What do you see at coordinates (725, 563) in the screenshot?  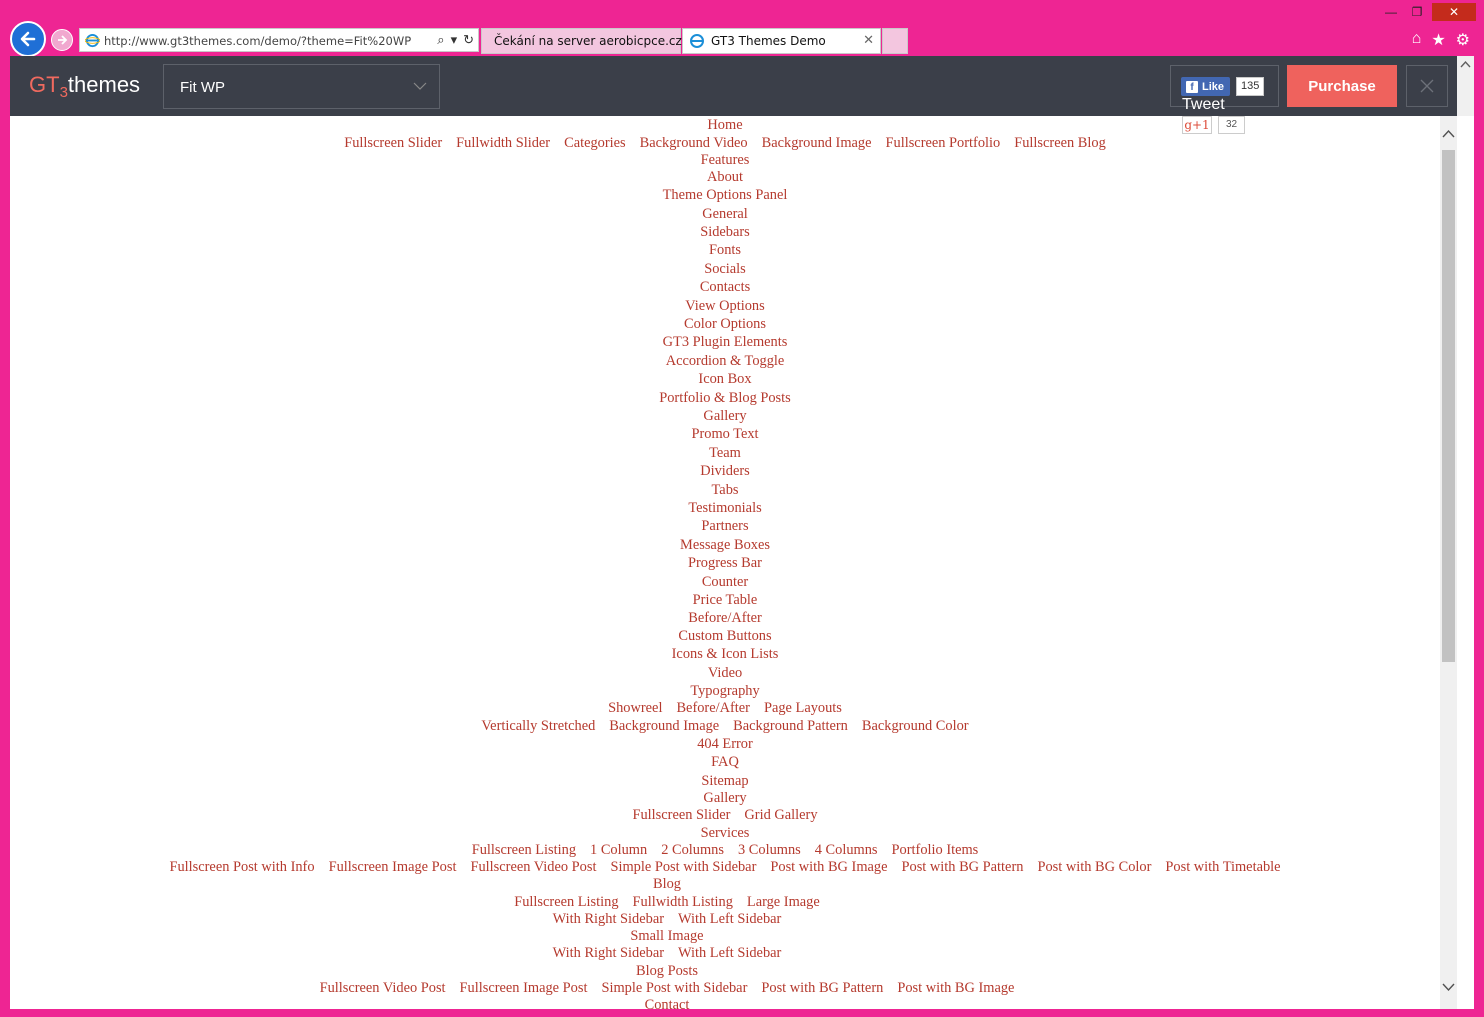 I see `menu-link: Progress Bar` at bounding box center [725, 563].